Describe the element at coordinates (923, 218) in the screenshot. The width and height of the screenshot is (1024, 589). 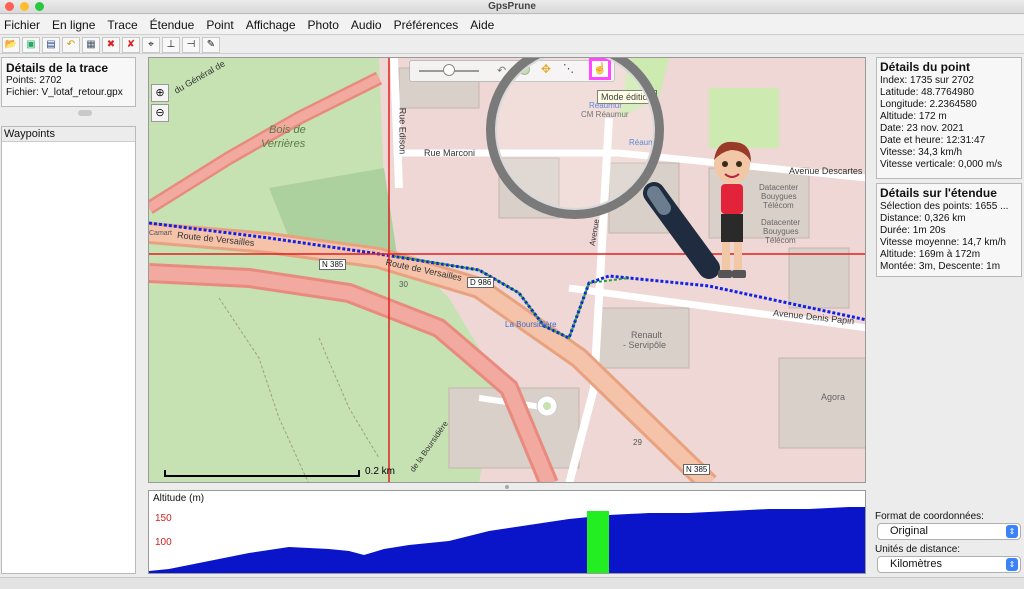
I see `range-distance: Distance: 0,326 km` at that location.